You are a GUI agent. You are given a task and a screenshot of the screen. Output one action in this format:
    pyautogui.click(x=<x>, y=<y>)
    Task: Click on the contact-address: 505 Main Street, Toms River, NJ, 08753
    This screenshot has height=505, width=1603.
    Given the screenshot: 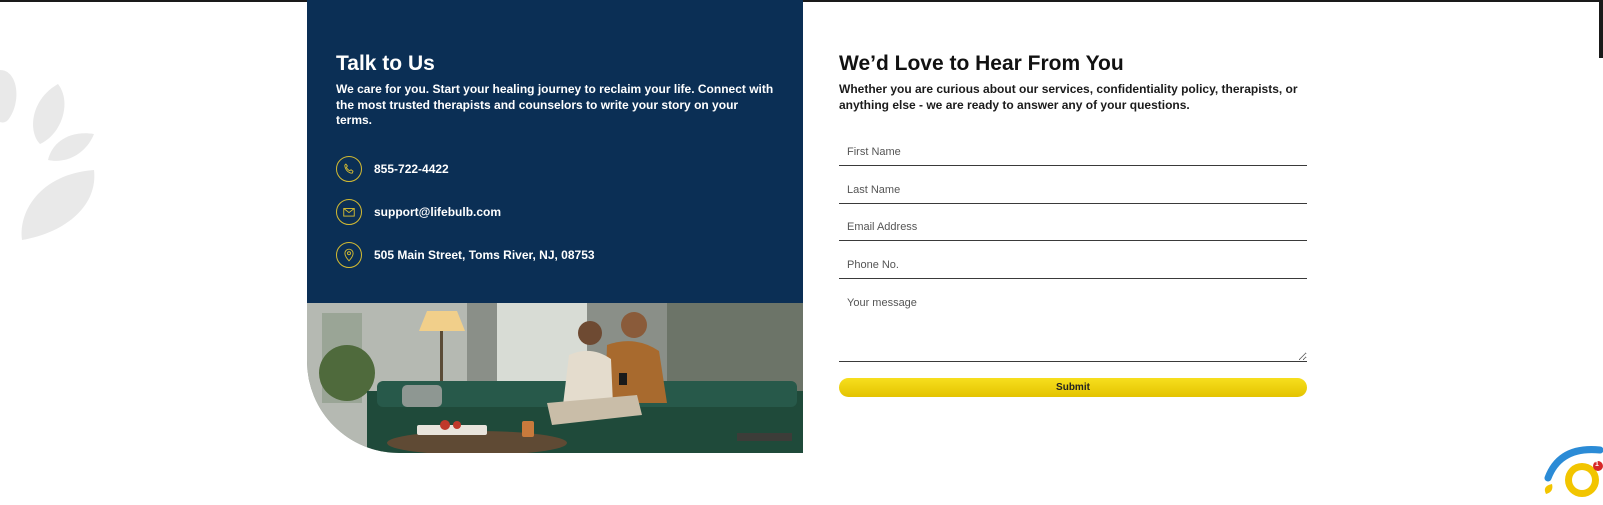 What is the action you would take?
    pyautogui.click(x=465, y=255)
    